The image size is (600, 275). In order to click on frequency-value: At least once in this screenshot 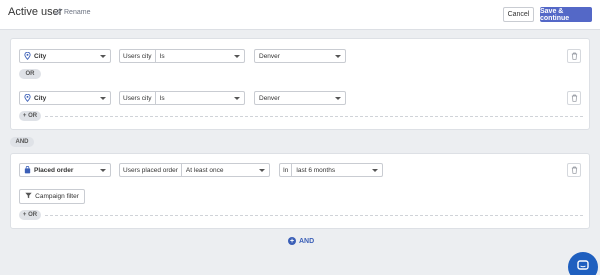, I will do `click(204, 170)`.